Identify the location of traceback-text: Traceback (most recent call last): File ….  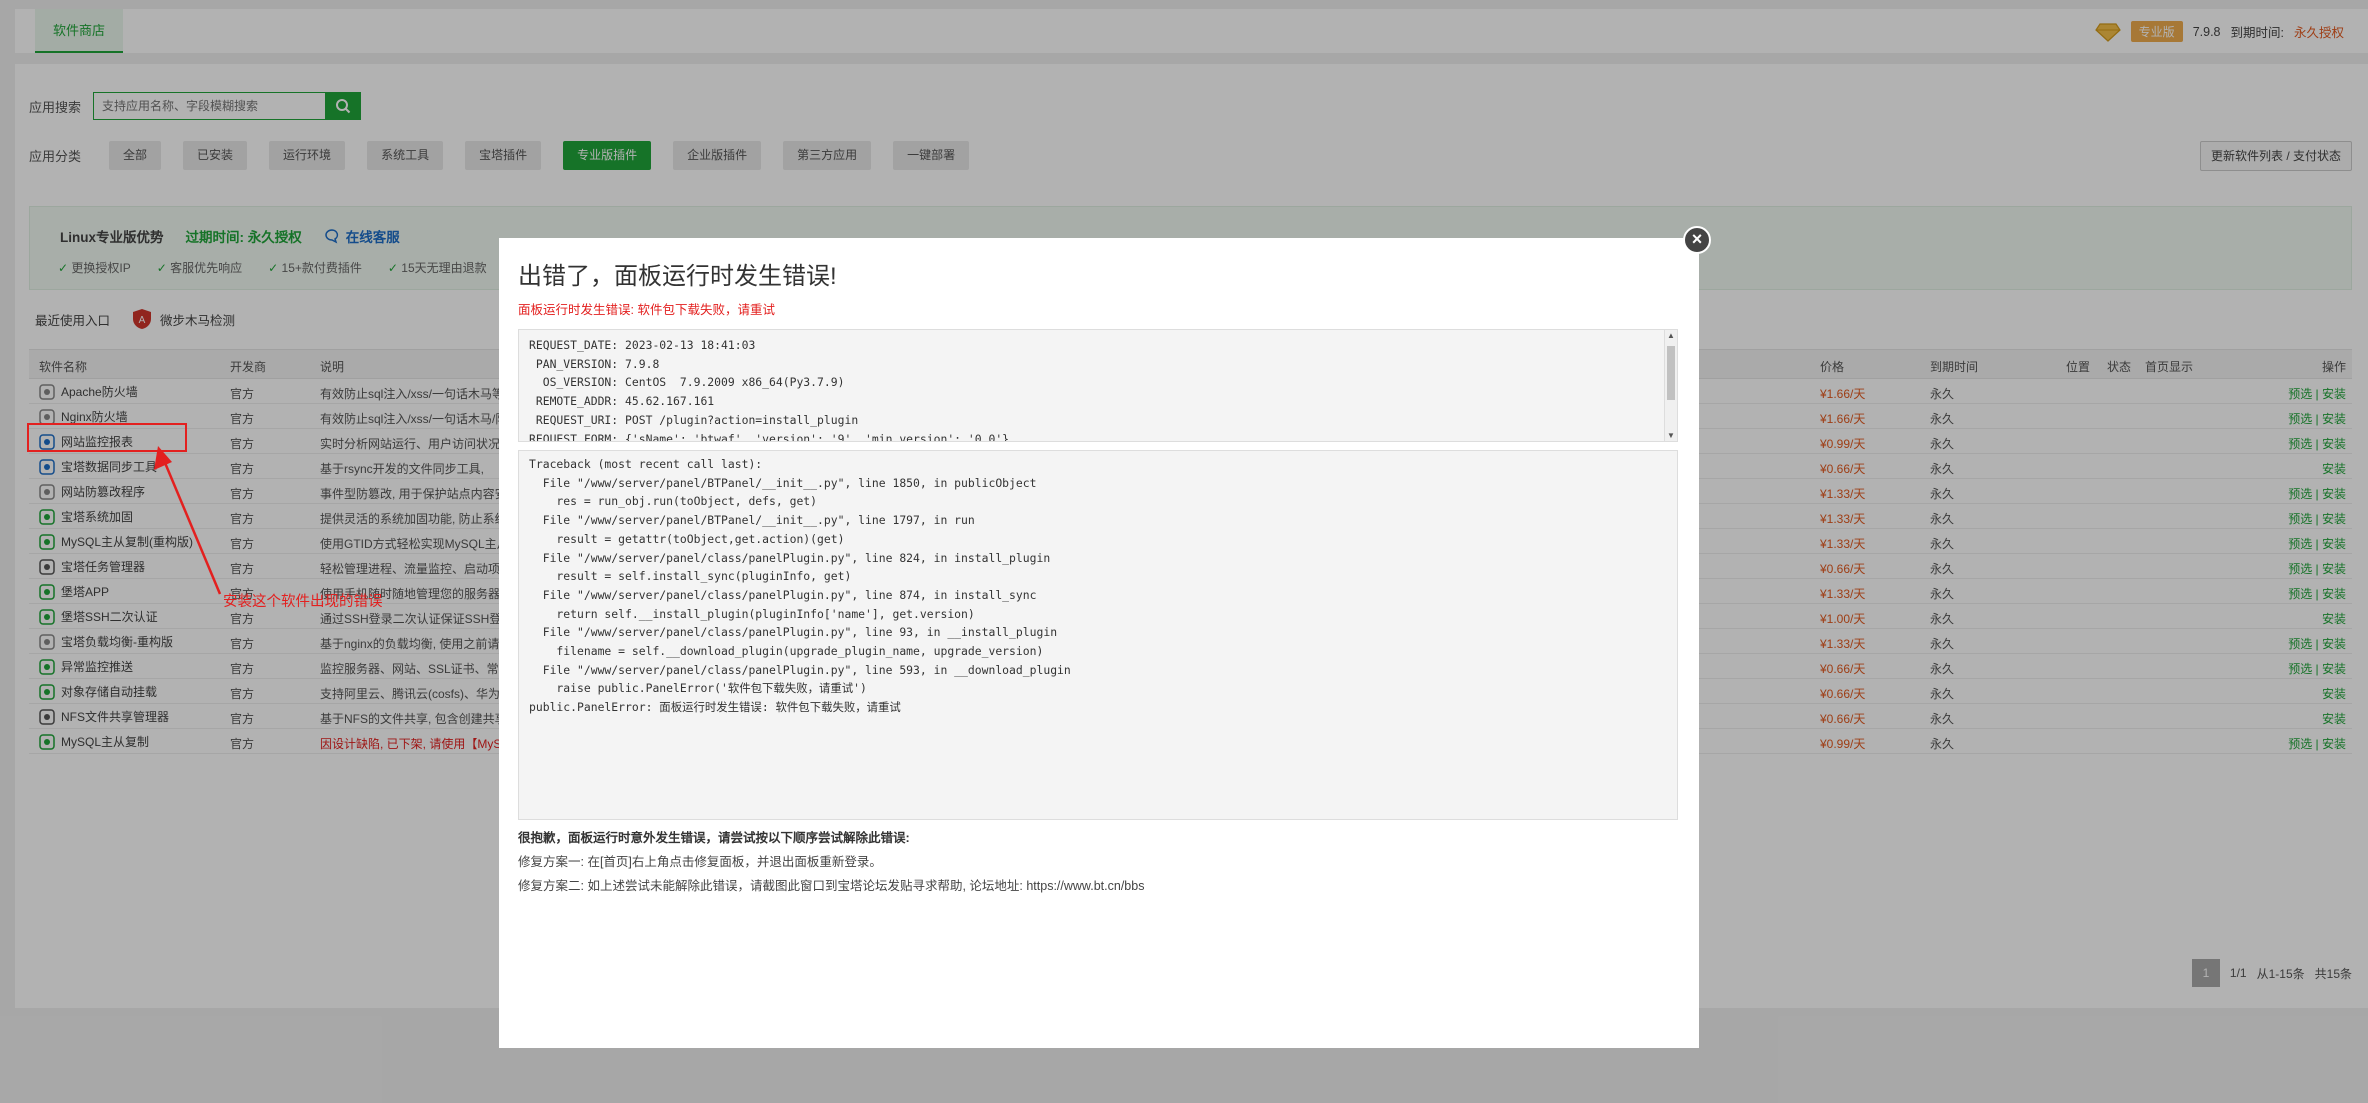
(800, 586).